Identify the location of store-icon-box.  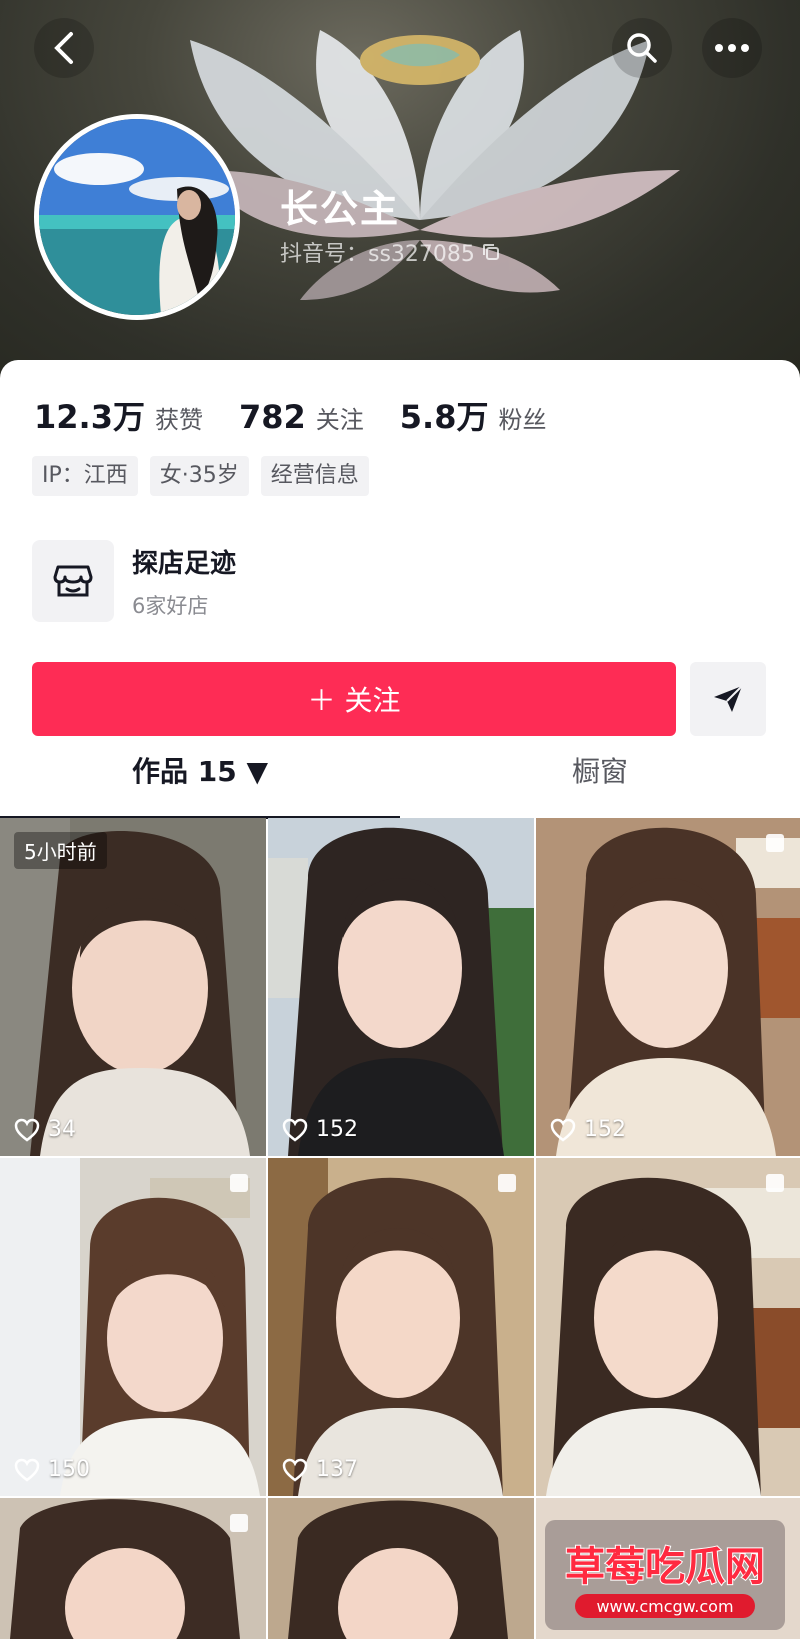
(73, 581).